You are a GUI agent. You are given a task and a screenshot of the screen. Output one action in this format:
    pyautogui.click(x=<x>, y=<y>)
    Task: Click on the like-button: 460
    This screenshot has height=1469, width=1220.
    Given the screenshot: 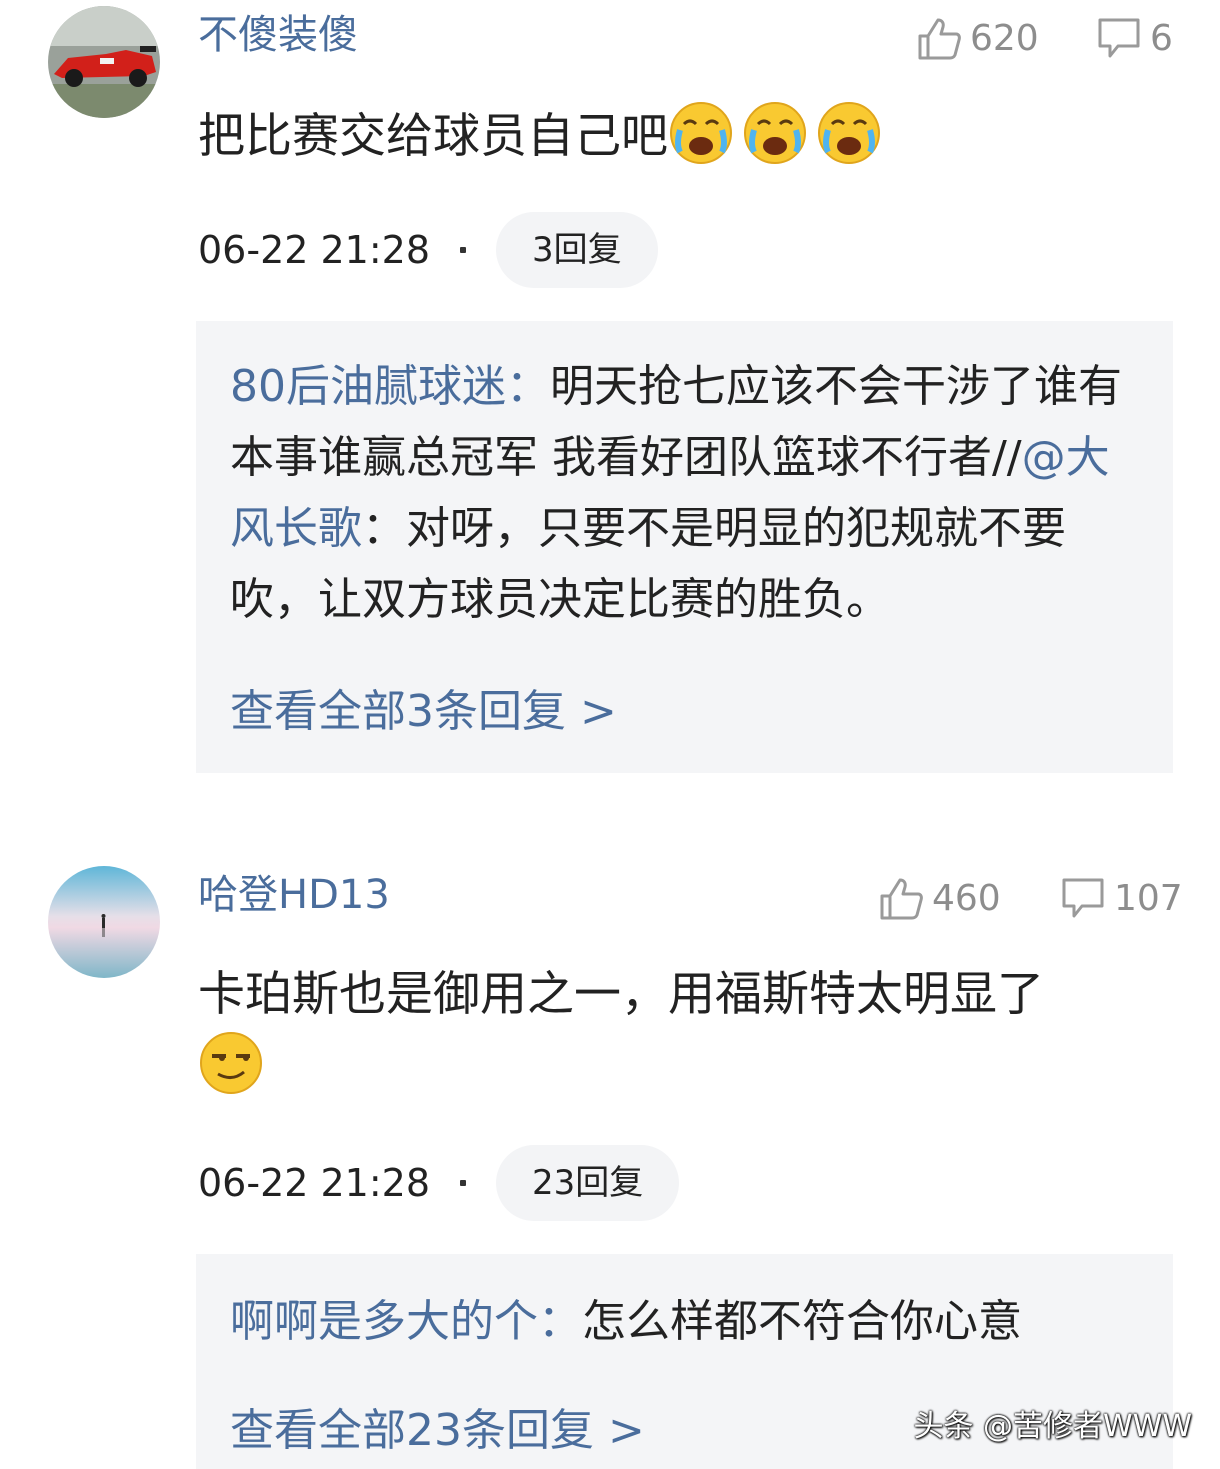 What is the action you would take?
    pyautogui.click(x=939, y=899)
    